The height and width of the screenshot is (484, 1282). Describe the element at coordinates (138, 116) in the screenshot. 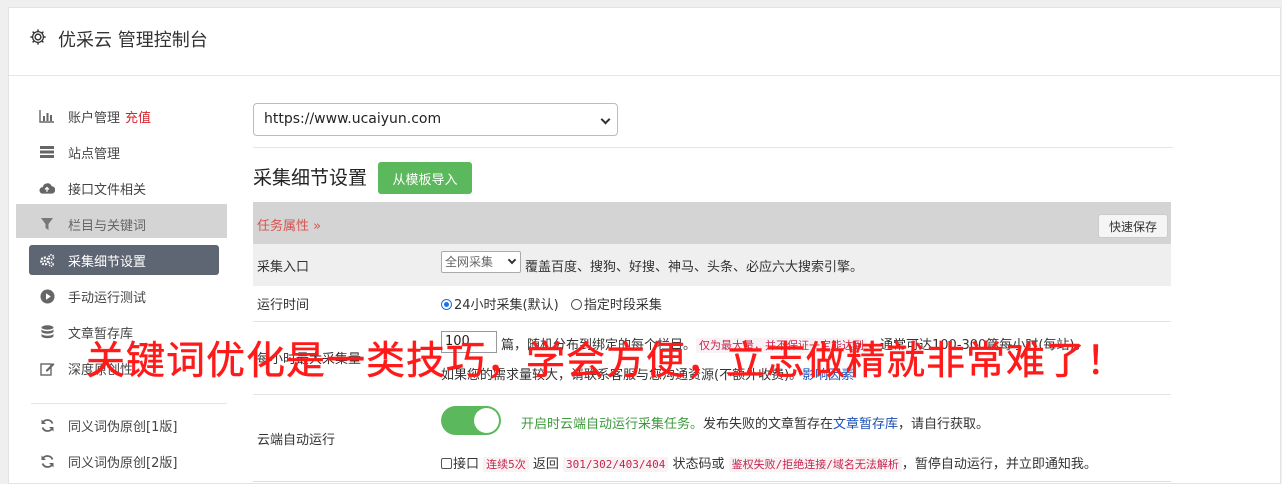

I see `recharge-link: 充值` at that location.